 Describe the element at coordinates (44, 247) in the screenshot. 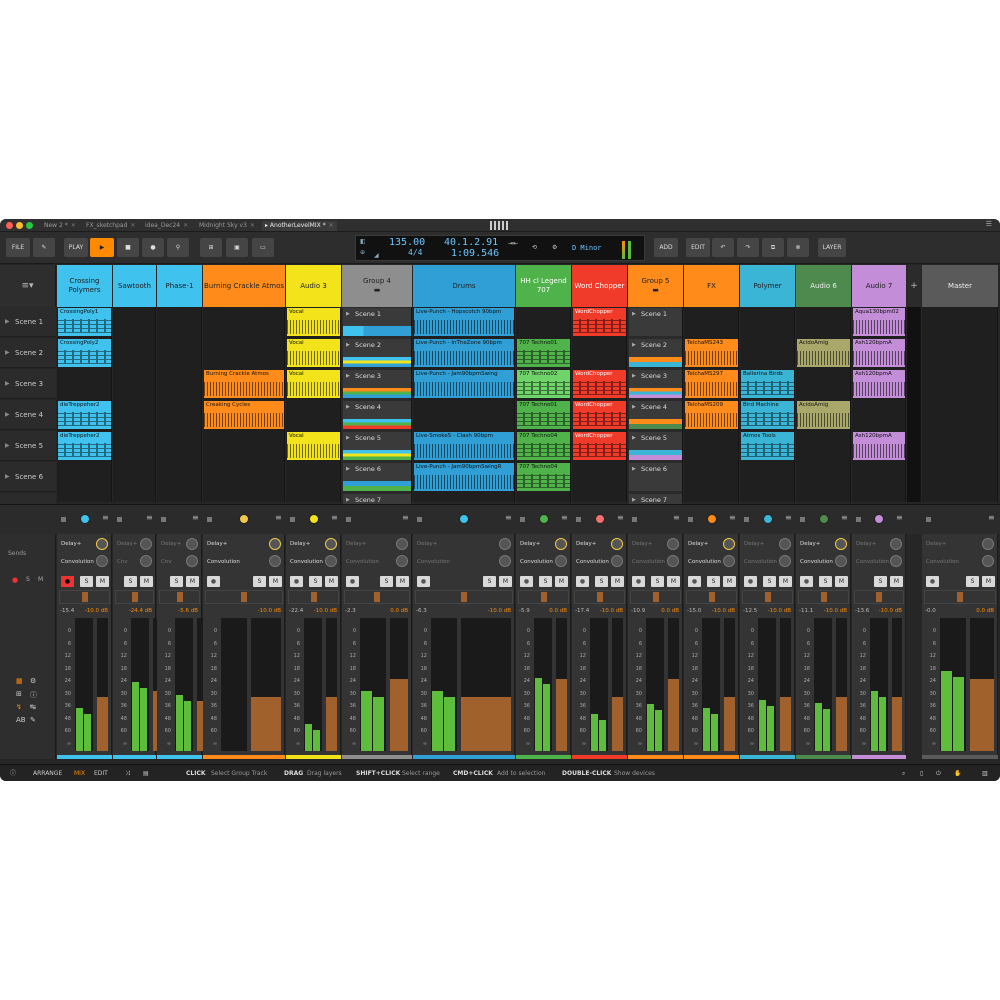

I see `edit-notes-icon: ✎` at that location.